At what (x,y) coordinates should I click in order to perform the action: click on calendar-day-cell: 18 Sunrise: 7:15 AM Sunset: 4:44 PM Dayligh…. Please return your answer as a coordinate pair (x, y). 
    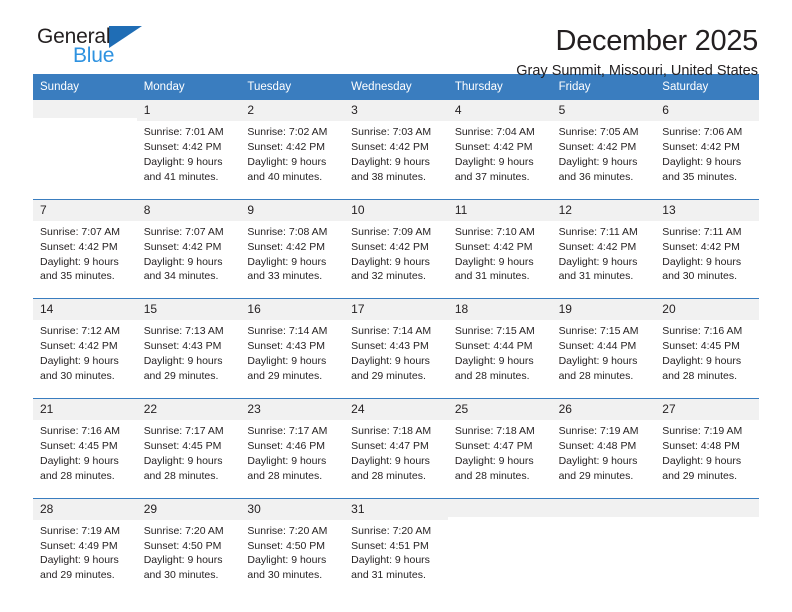
    Looking at the image, I should click on (499, 343).